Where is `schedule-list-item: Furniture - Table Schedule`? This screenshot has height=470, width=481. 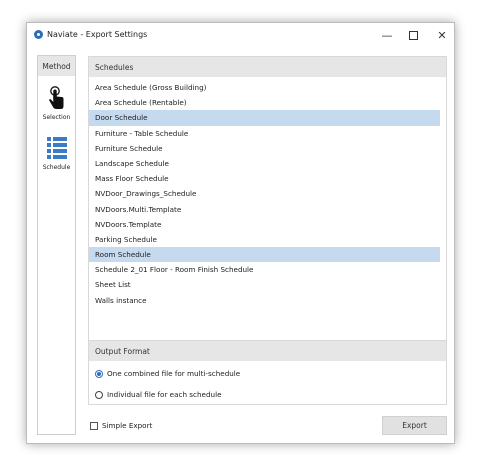
schedule-list-item: Furniture - Table Schedule is located at coordinates (264, 133).